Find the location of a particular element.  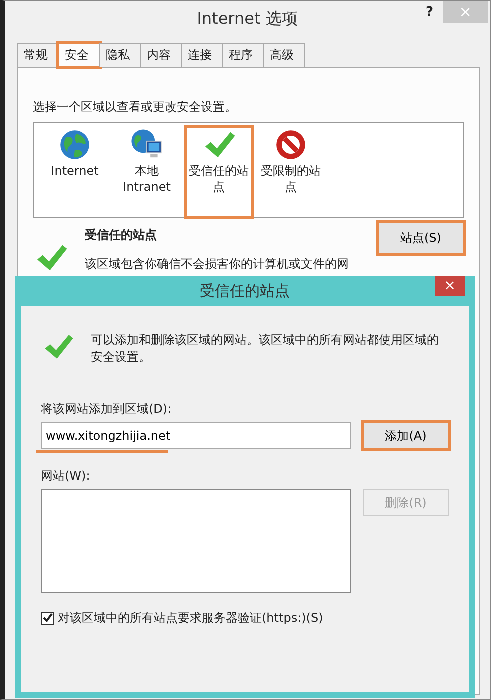

field-label: 将该网站添加到区域(D): is located at coordinates (107, 409).